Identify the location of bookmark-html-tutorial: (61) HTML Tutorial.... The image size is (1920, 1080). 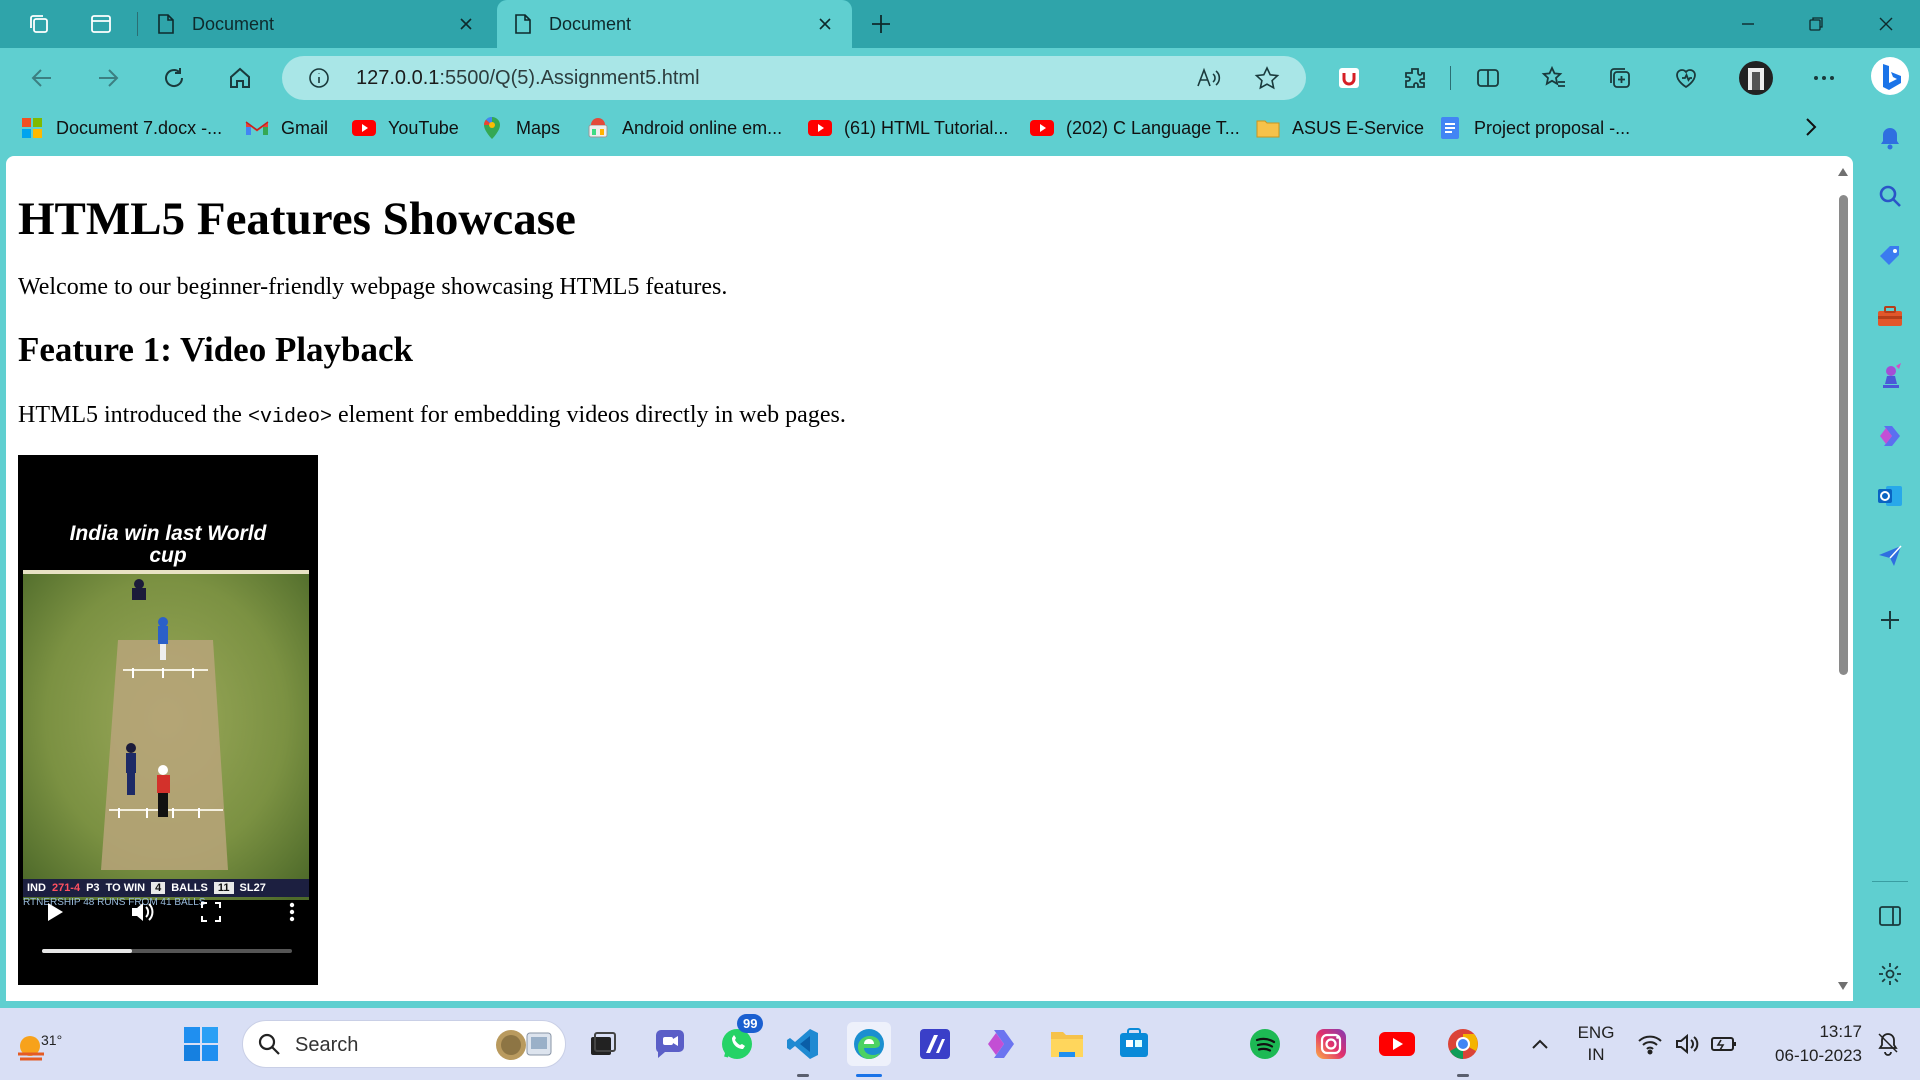
(908, 128).